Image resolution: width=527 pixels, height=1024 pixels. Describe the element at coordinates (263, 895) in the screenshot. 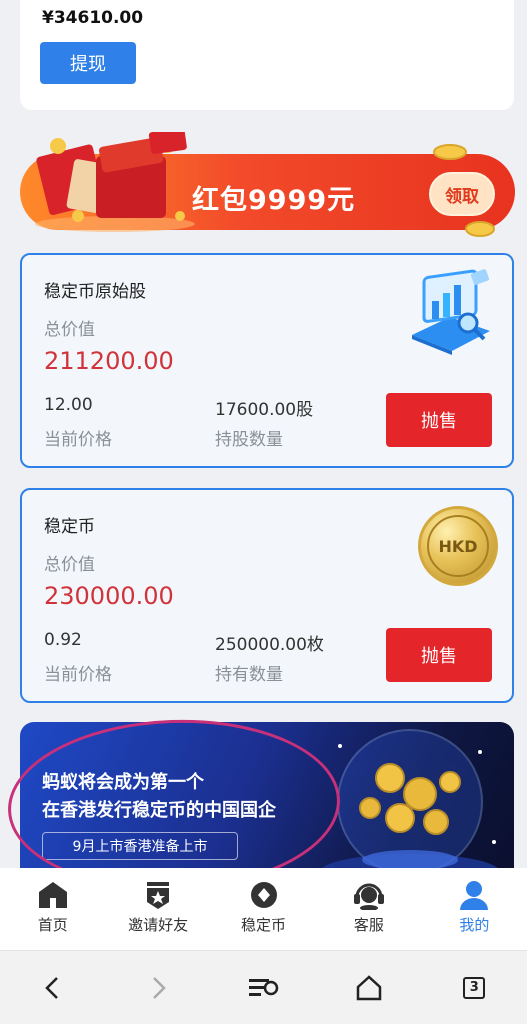

I see `coin-diamond-icon` at that location.